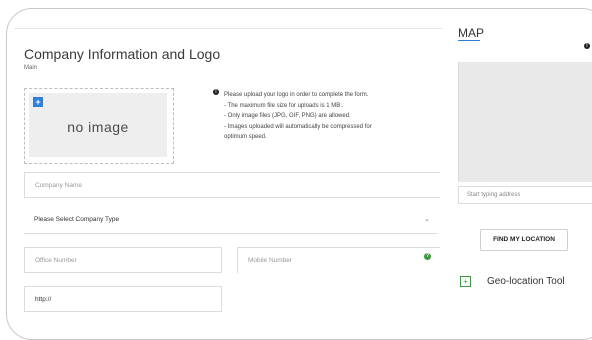 This screenshot has width=592, height=340. I want to click on map-title: MAP, so click(471, 33).